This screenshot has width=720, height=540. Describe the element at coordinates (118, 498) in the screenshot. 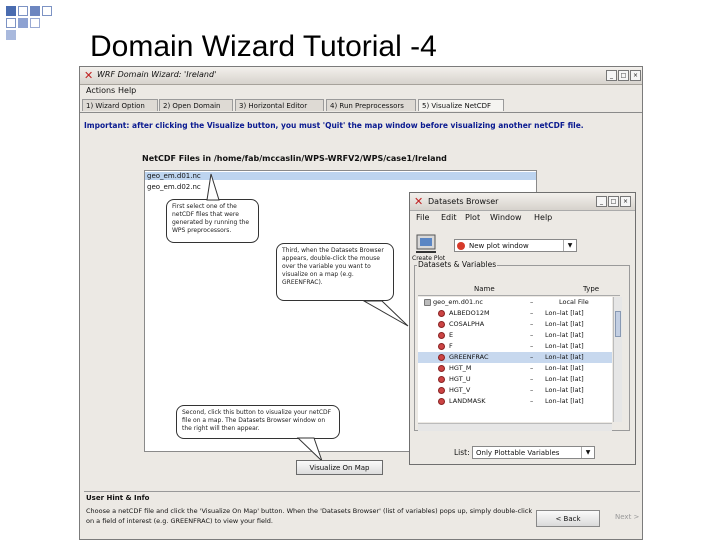

I see `hint-header: User Hint & Info` at that location.